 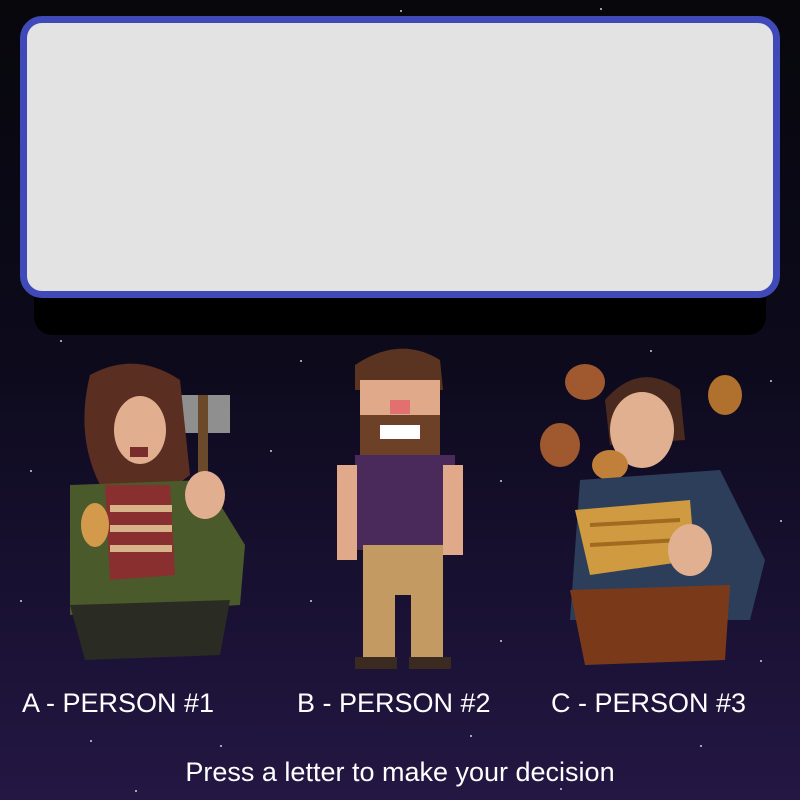 What do you see at coordinates (394, 703) in the screenshot?
I see `option-b-label: B - PERSON #2` at bounding box center [394, 703].